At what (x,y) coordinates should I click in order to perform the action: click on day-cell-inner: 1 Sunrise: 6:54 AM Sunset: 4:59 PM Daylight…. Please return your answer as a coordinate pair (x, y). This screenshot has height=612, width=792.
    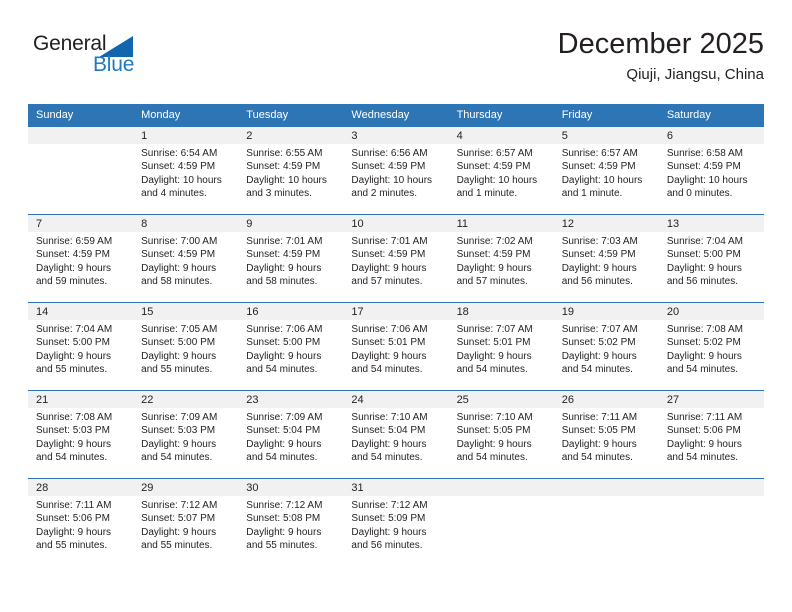
    Looking at the image, I should click on (186, 170).